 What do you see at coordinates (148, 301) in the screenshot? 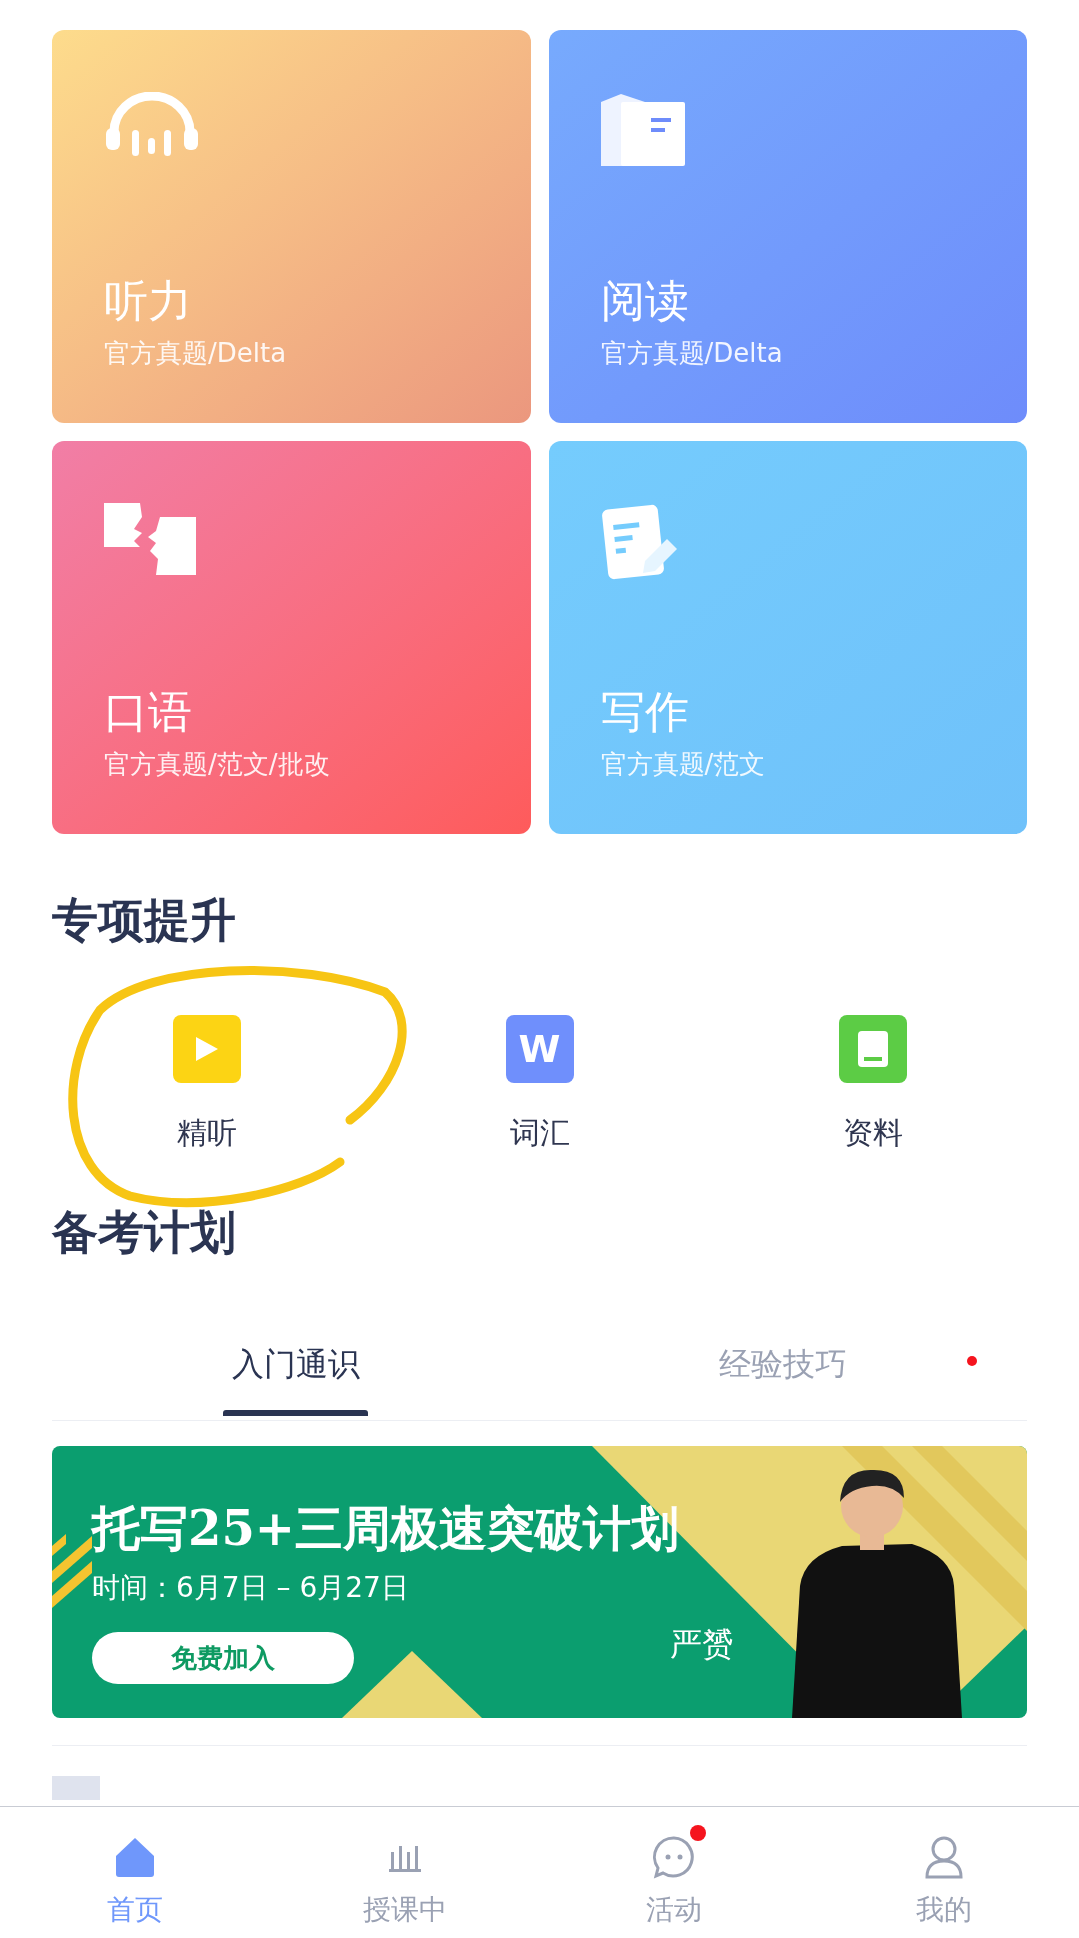
I see `card-title: 听力` at bounding box center [148, 301].